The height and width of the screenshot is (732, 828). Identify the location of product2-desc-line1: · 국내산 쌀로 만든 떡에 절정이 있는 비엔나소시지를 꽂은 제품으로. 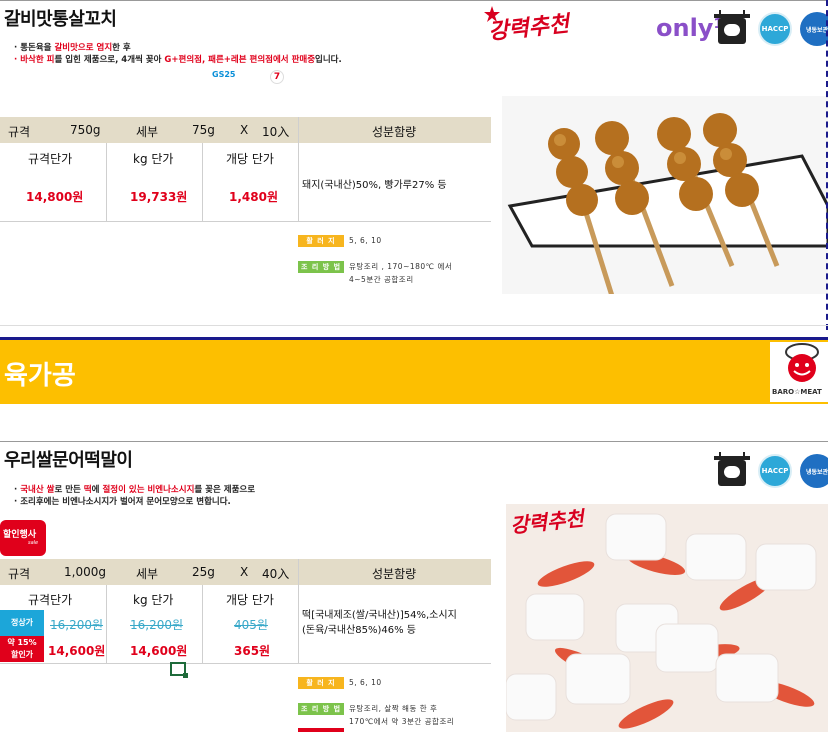
(135, 490).